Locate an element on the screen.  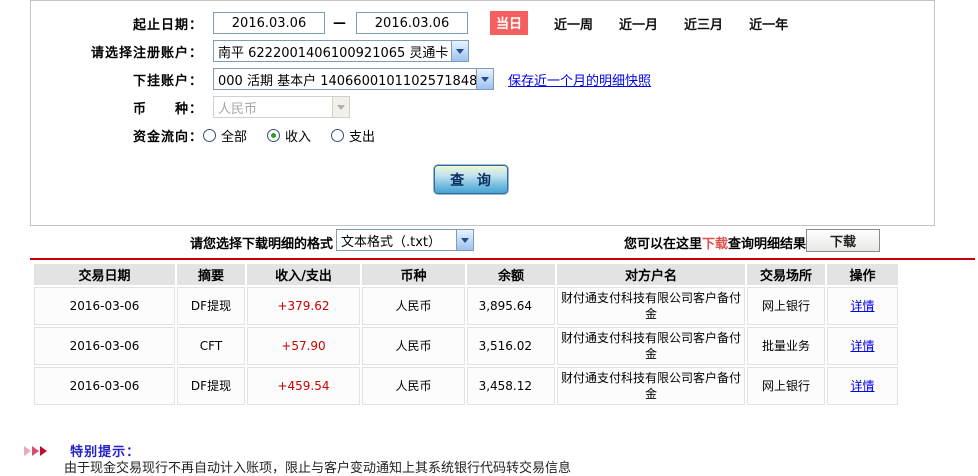
flow-radio-all: 全部 is located at coordinates (225, 135).